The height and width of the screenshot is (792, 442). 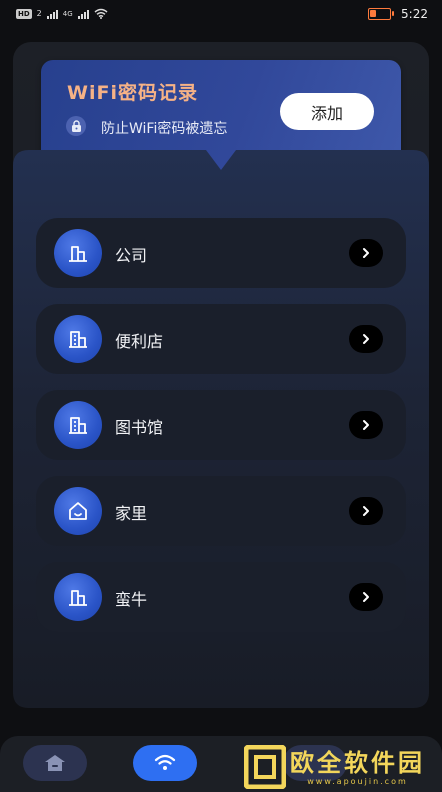 What do you see at coordinates (357, 781) in the screenshot?
I see `watermark-url: www.apoujin.com` at bounding box center [357, 781].